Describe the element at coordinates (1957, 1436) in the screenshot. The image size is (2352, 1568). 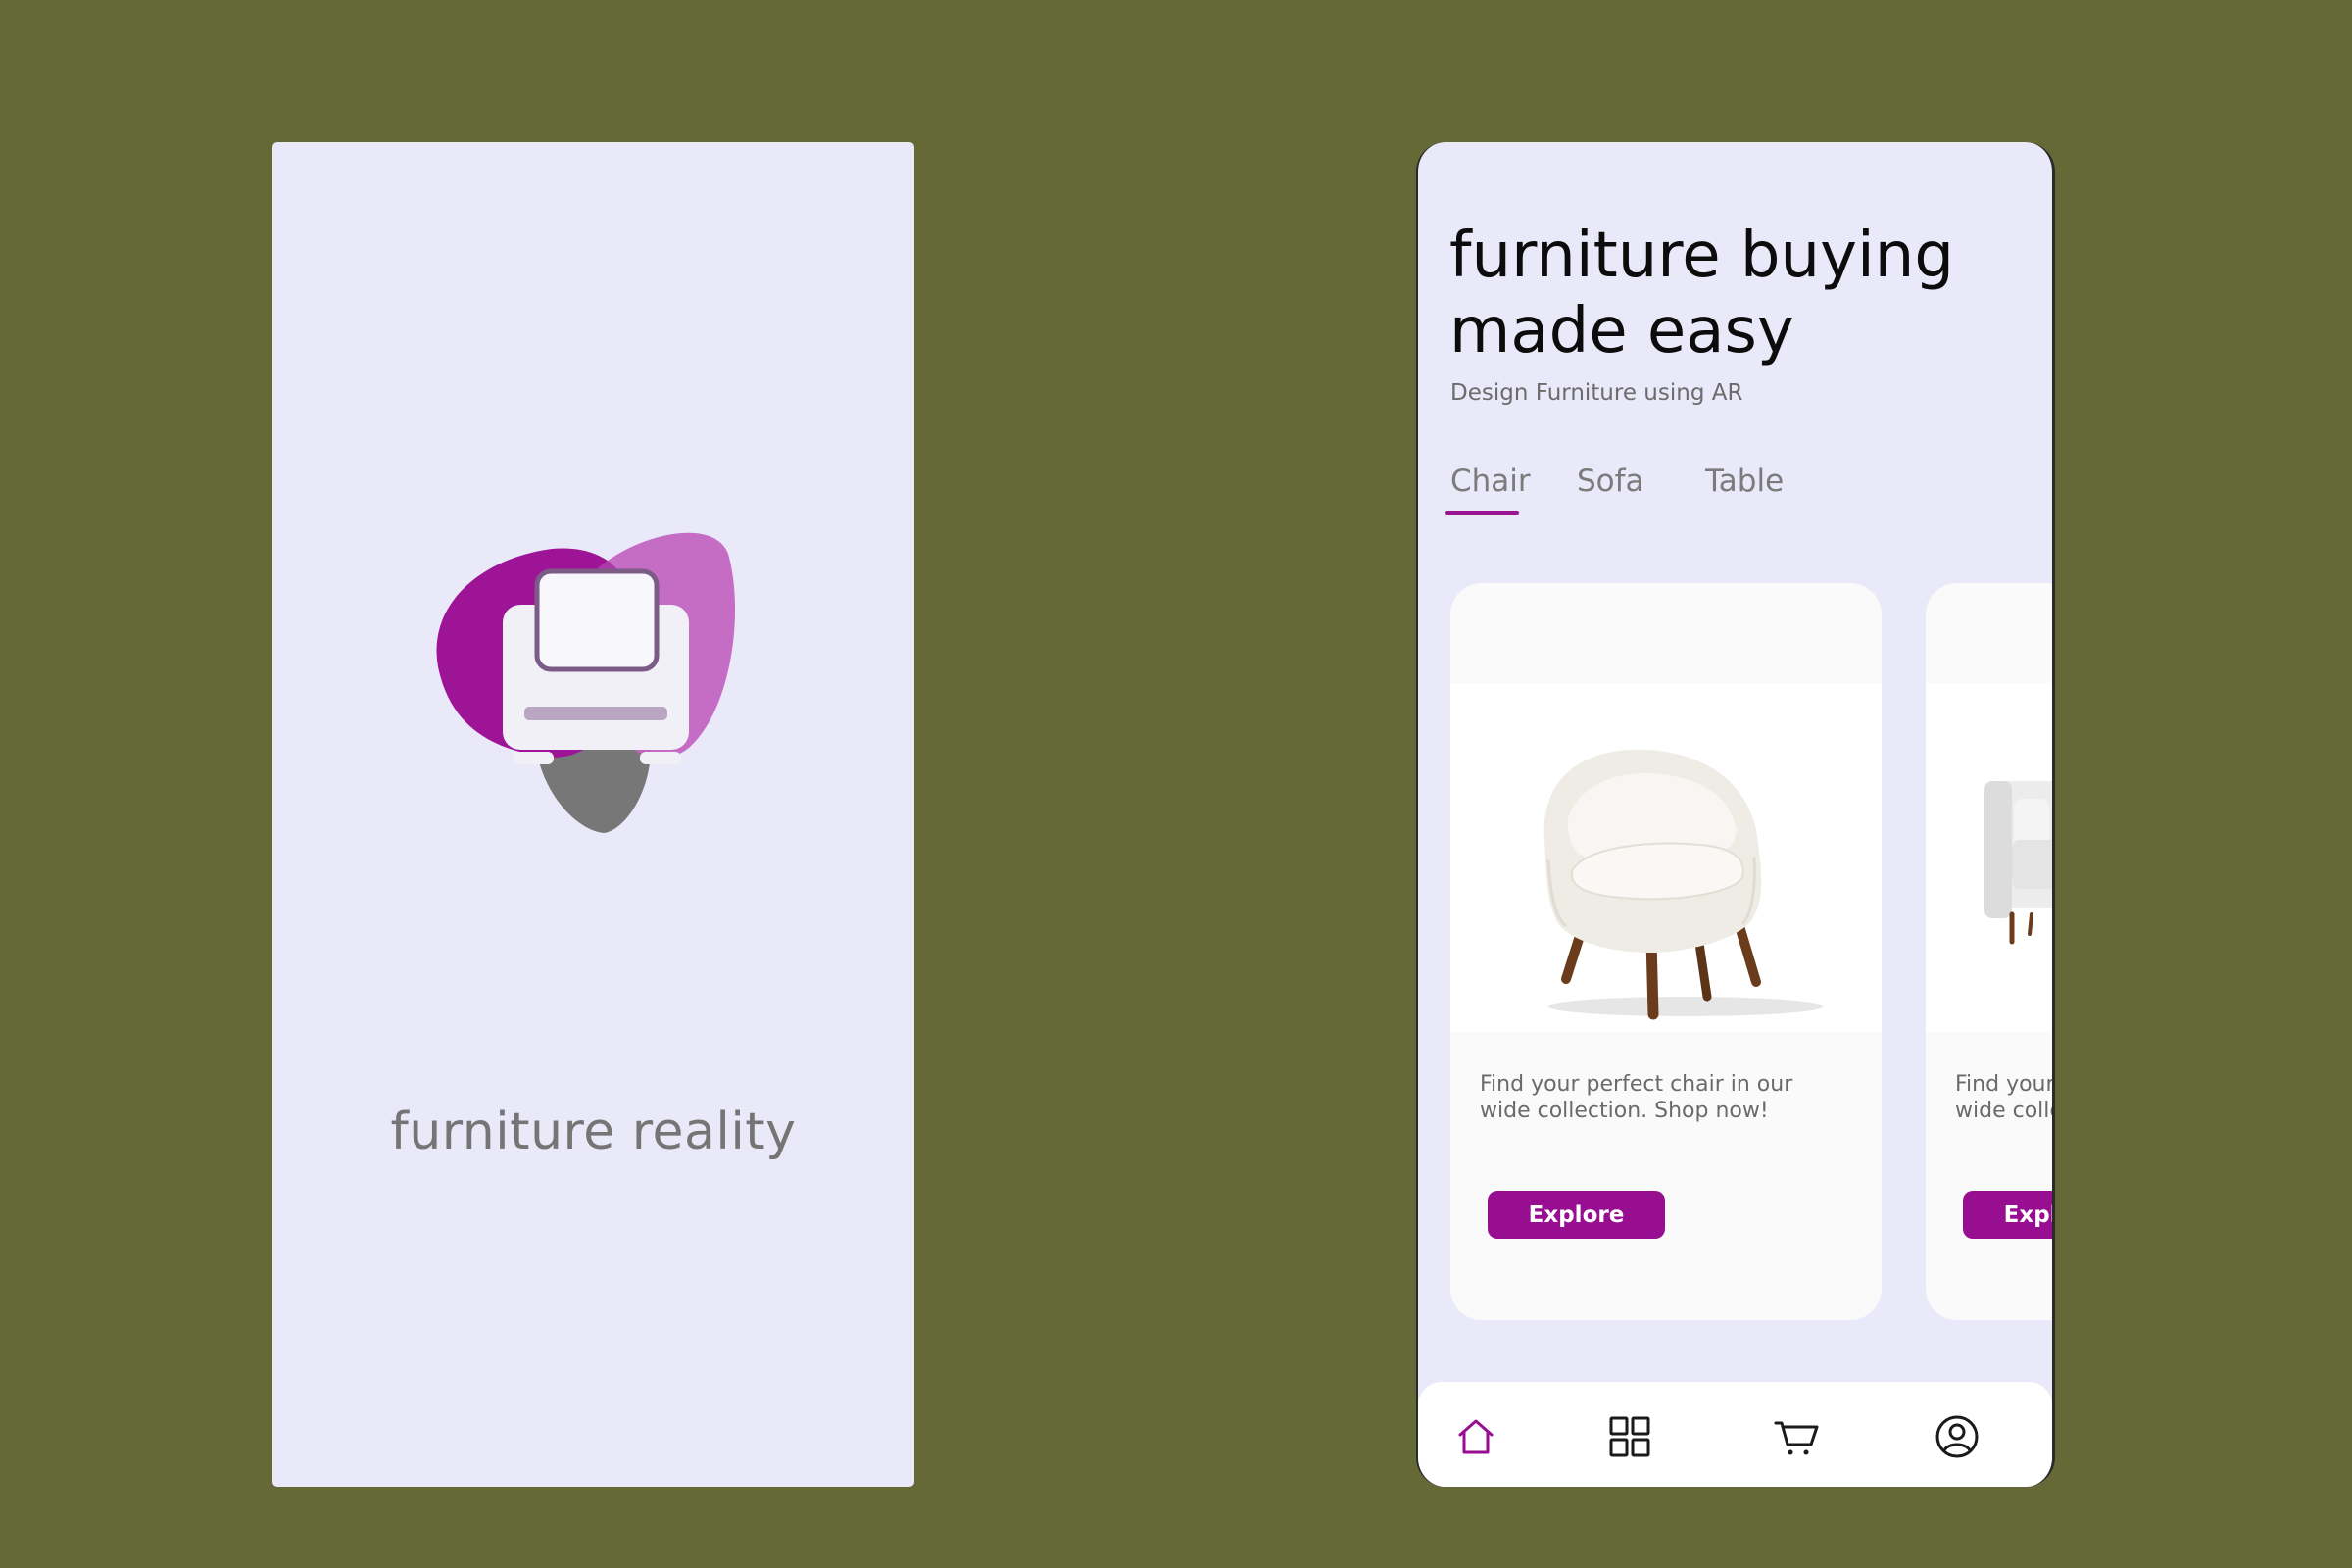
I see `profile-icon` at that location.